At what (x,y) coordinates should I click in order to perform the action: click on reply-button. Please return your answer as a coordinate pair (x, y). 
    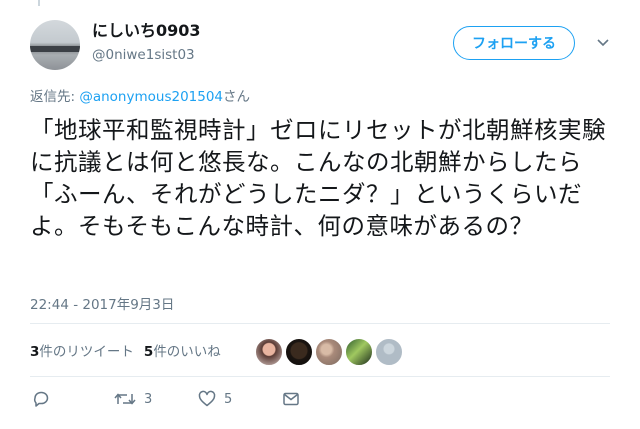
    Looking at the image, I should click on (41, 399).